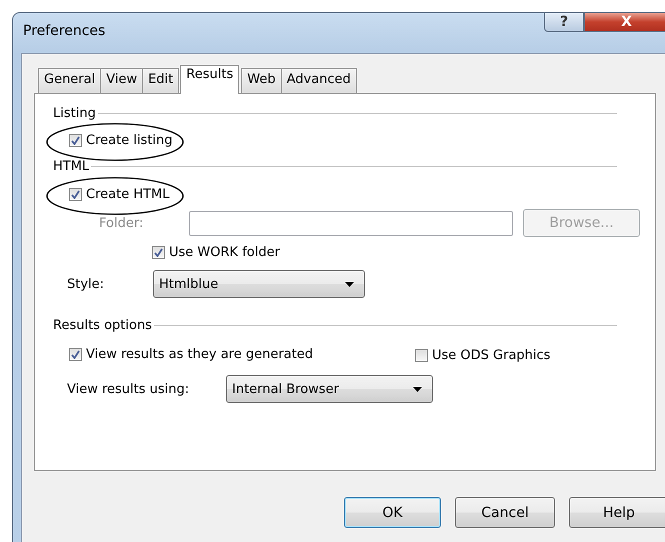 Image resolution: width=665 pixels, height=542 pixels. Describe the element at coordinates (64, 30) in the screenshot. I see `window-title: Preferences` at that location.